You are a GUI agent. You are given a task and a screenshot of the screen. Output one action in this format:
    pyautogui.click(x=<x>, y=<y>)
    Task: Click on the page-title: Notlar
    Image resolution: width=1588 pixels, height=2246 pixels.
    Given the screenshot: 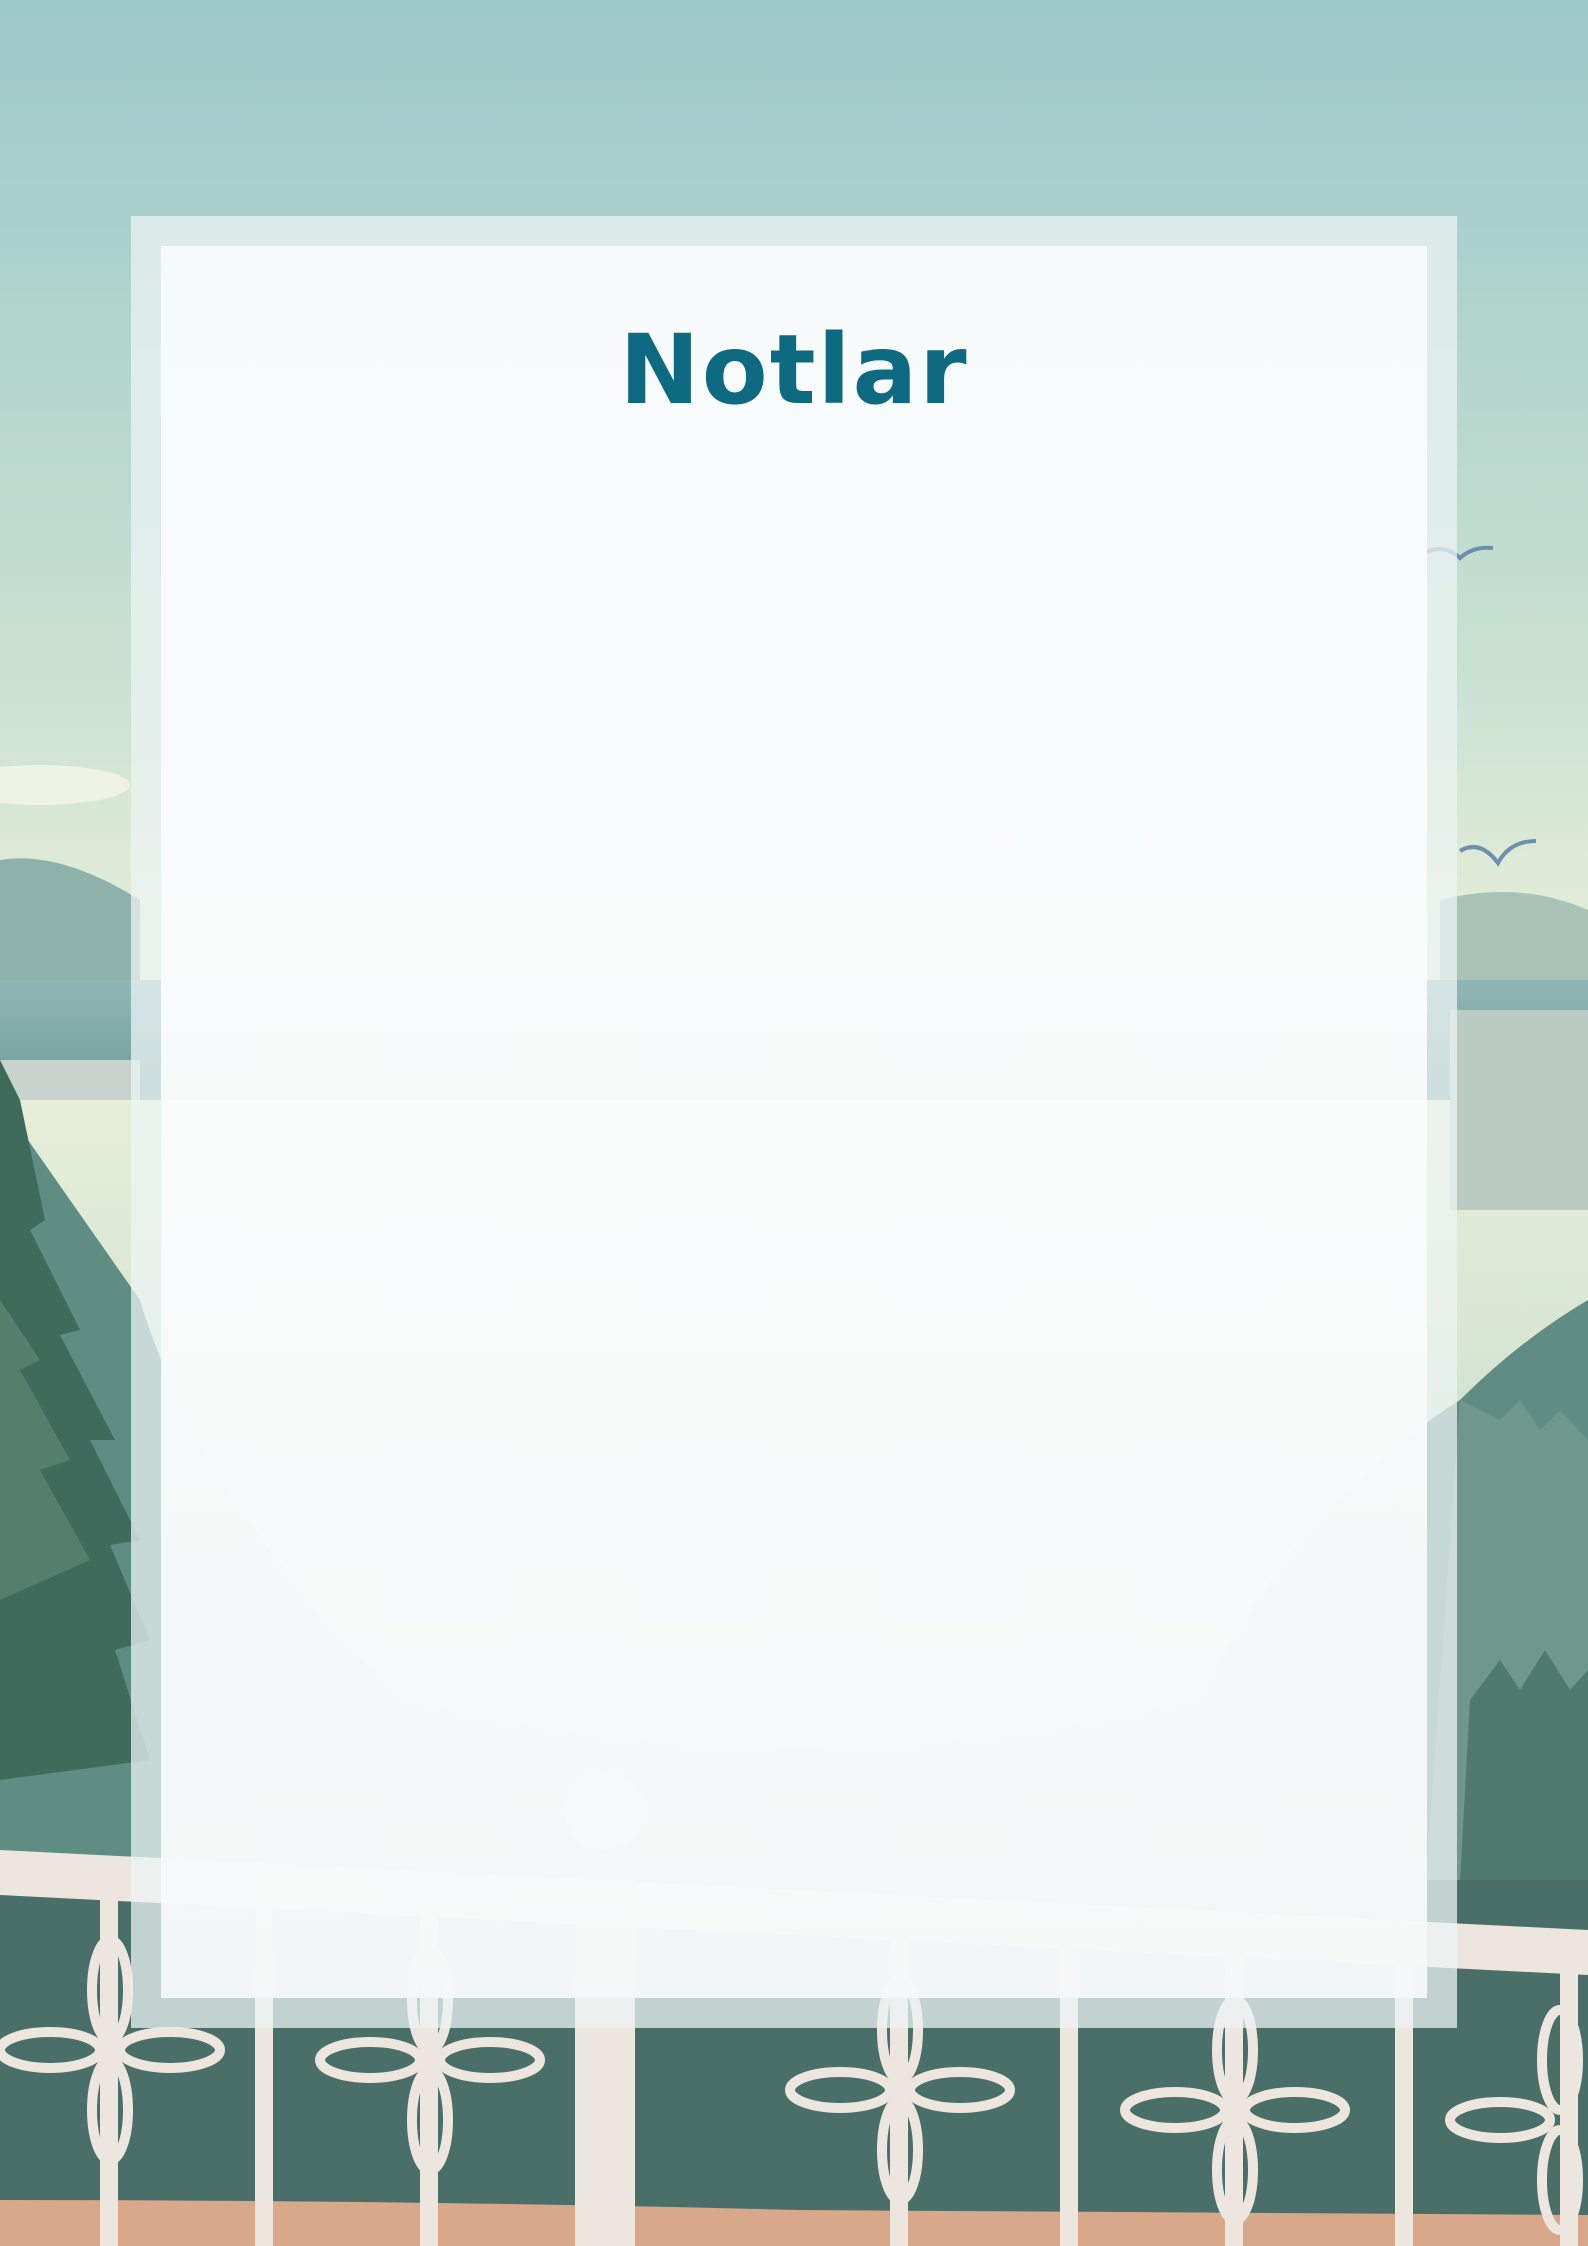 What is the action you would take?
    pyautogui.click(x=794, y=370)
    